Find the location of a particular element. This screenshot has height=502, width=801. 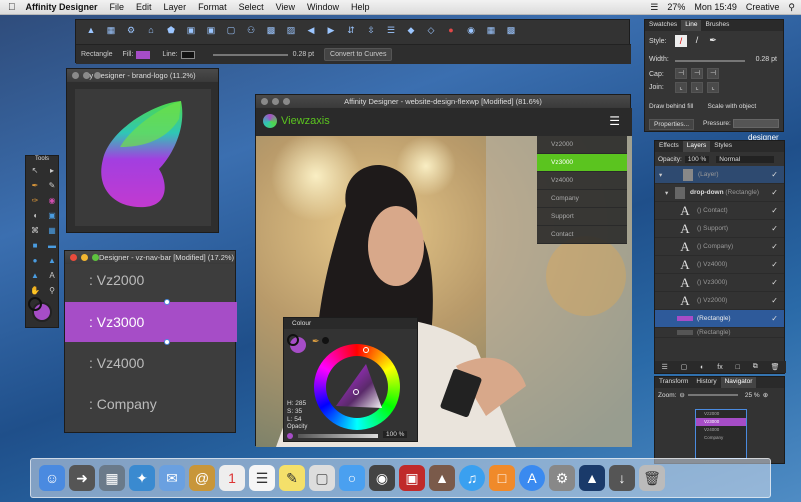

brand-logo-canvas is located at coordinates (143, 157).